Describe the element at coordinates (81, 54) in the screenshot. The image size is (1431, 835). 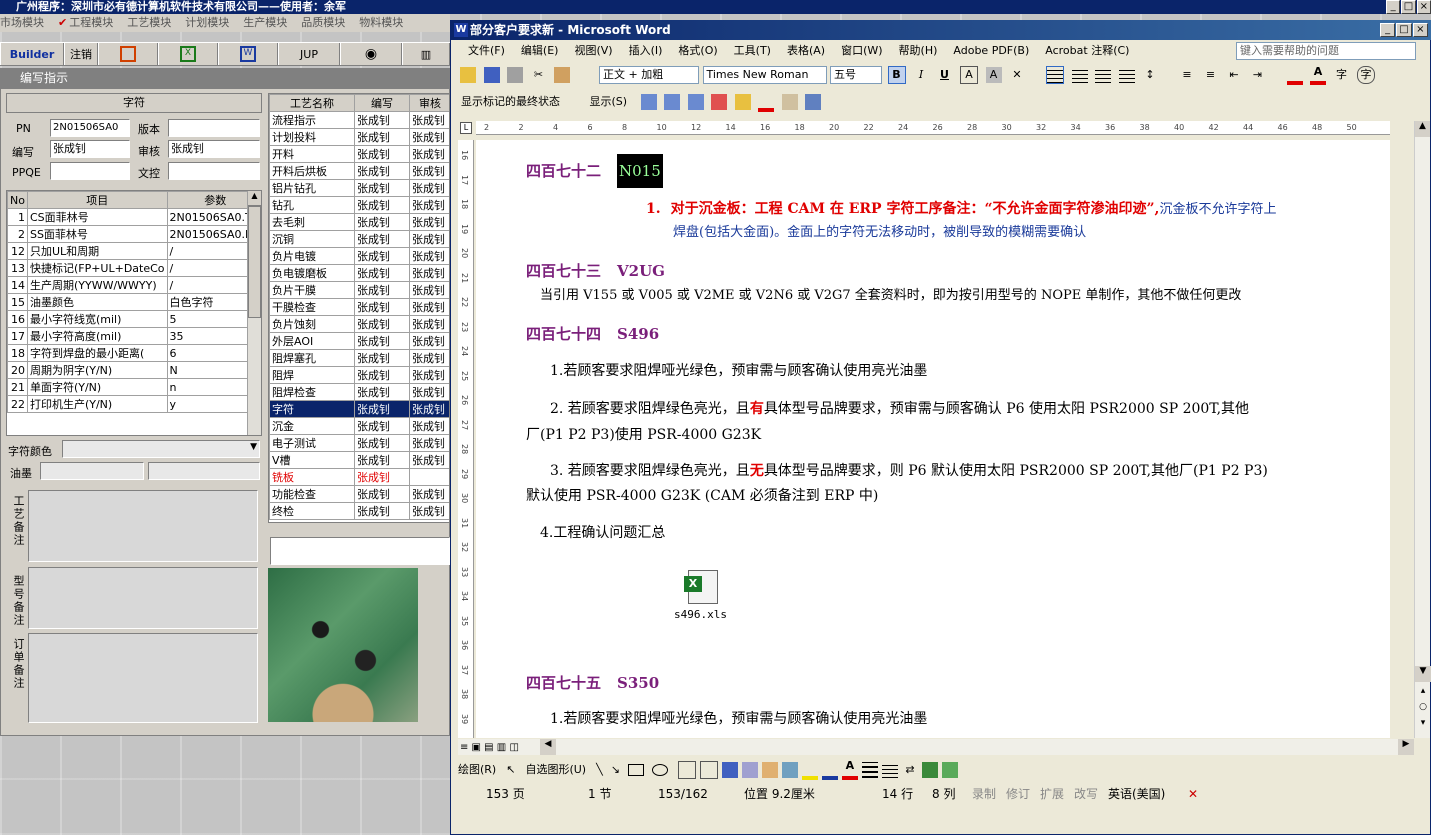
I see `logout-button: 注销` at that location.